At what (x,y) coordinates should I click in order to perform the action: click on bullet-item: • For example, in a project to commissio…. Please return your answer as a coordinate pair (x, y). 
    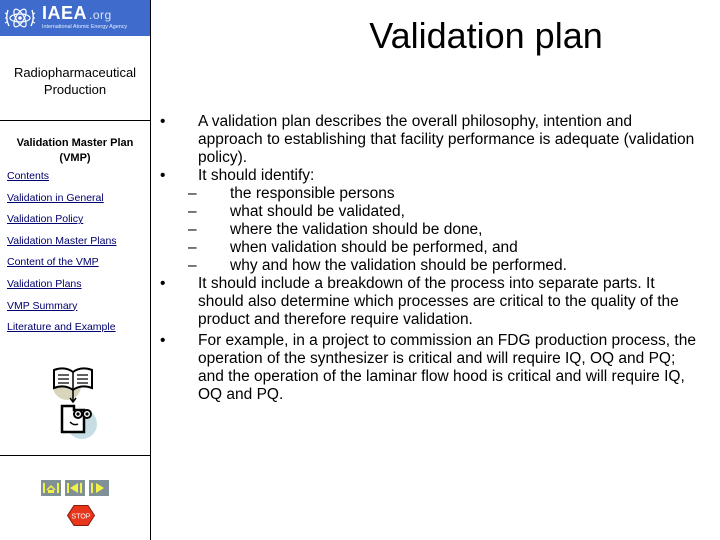
    Looking at the image, I should click on (428, 367).